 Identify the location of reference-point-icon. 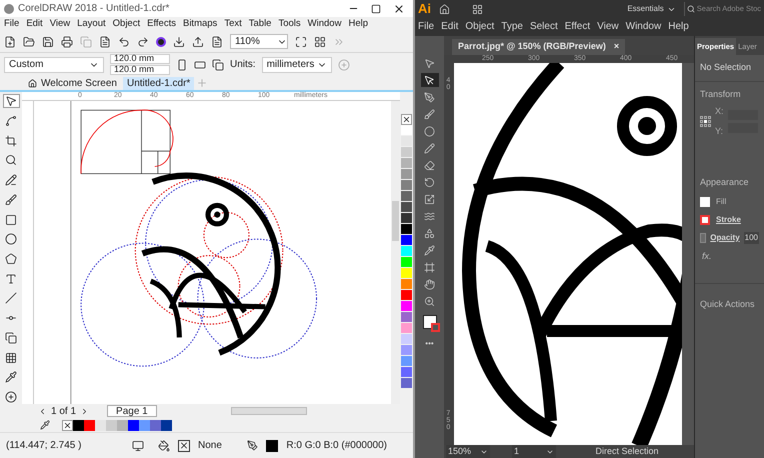
(705, 121).